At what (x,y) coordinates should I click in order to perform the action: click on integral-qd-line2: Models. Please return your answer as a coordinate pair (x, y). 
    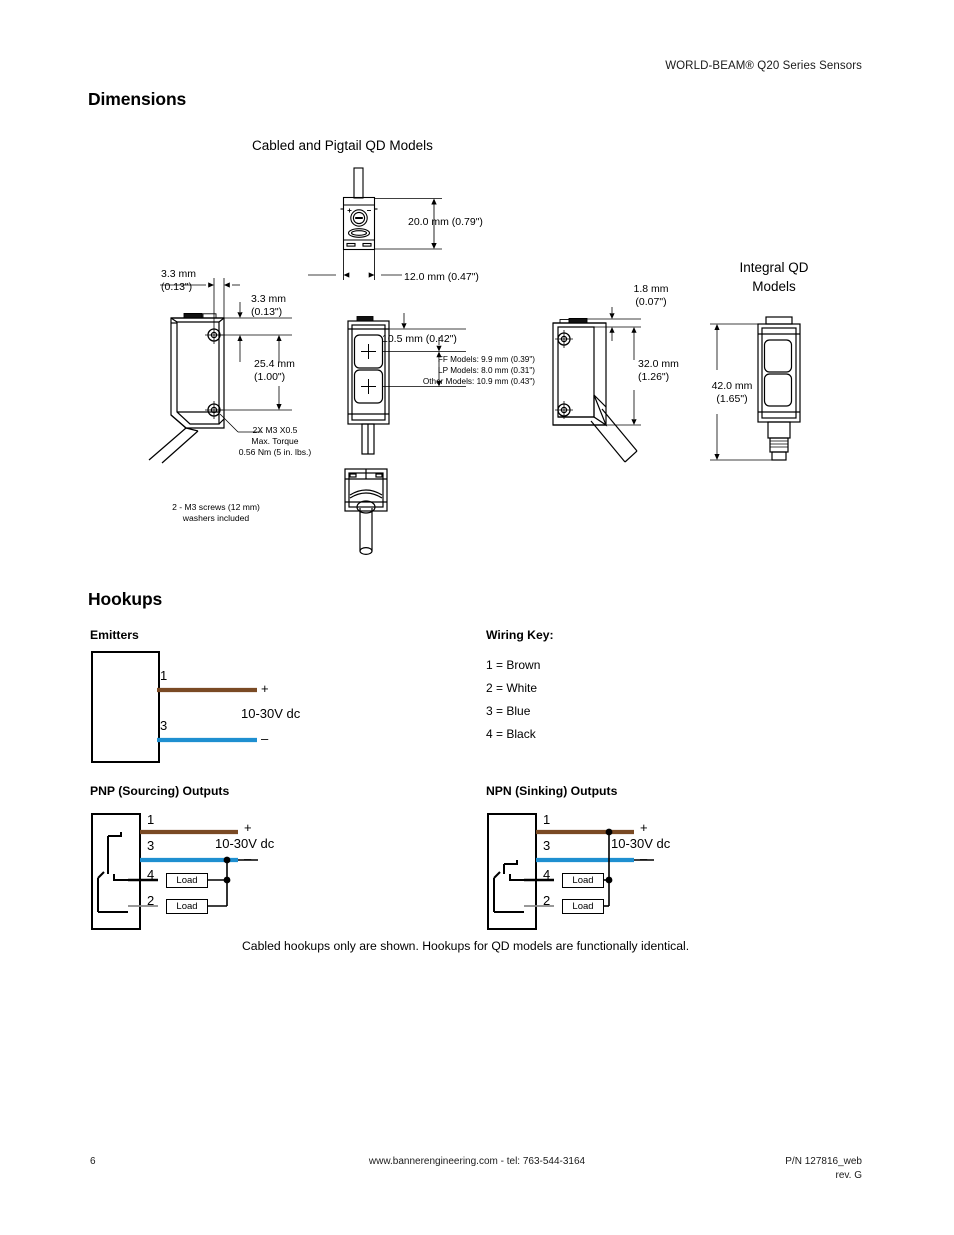
    Looking at the image, I should click on (774, 286).